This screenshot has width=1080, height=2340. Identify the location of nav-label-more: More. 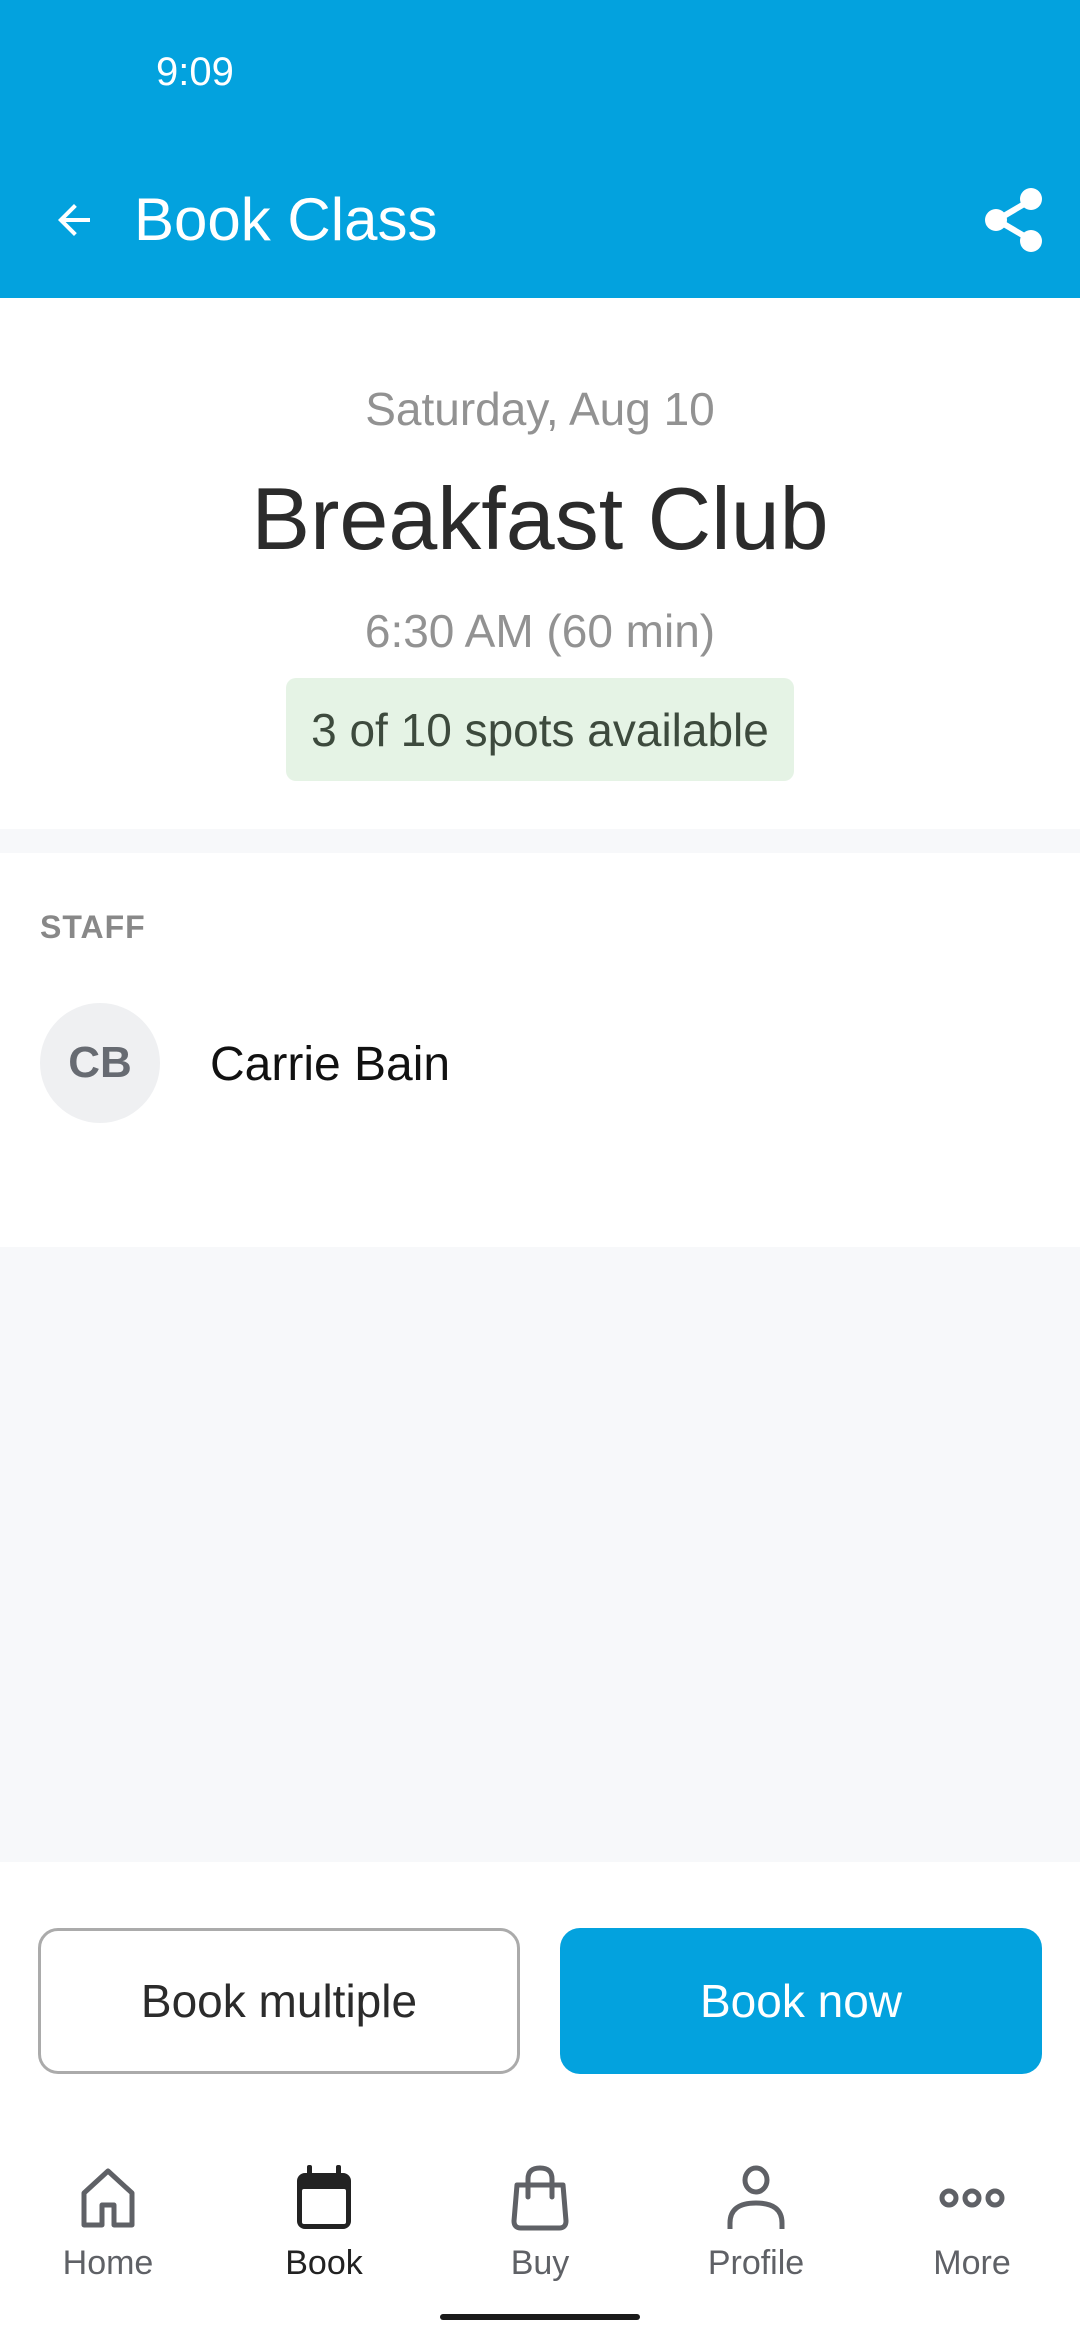
(972, 2263).